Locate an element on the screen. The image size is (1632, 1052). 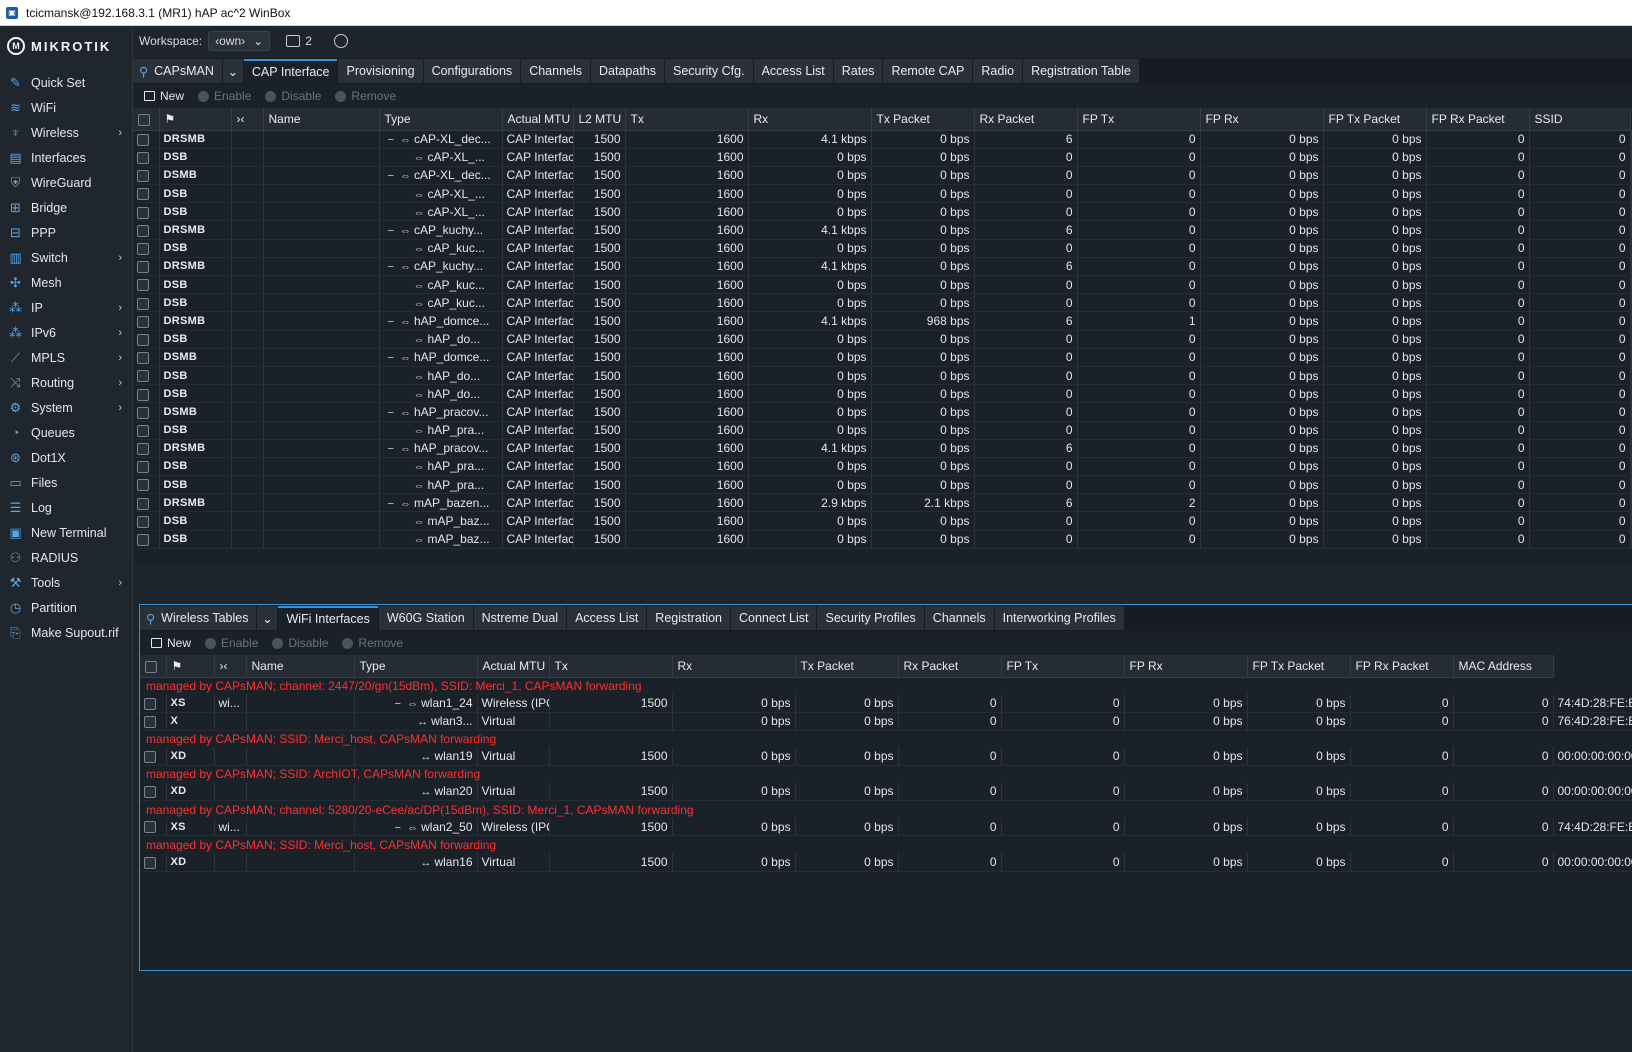
capsman-tab-cap-interface: CAP Interface is located at coordinates (290, 71).